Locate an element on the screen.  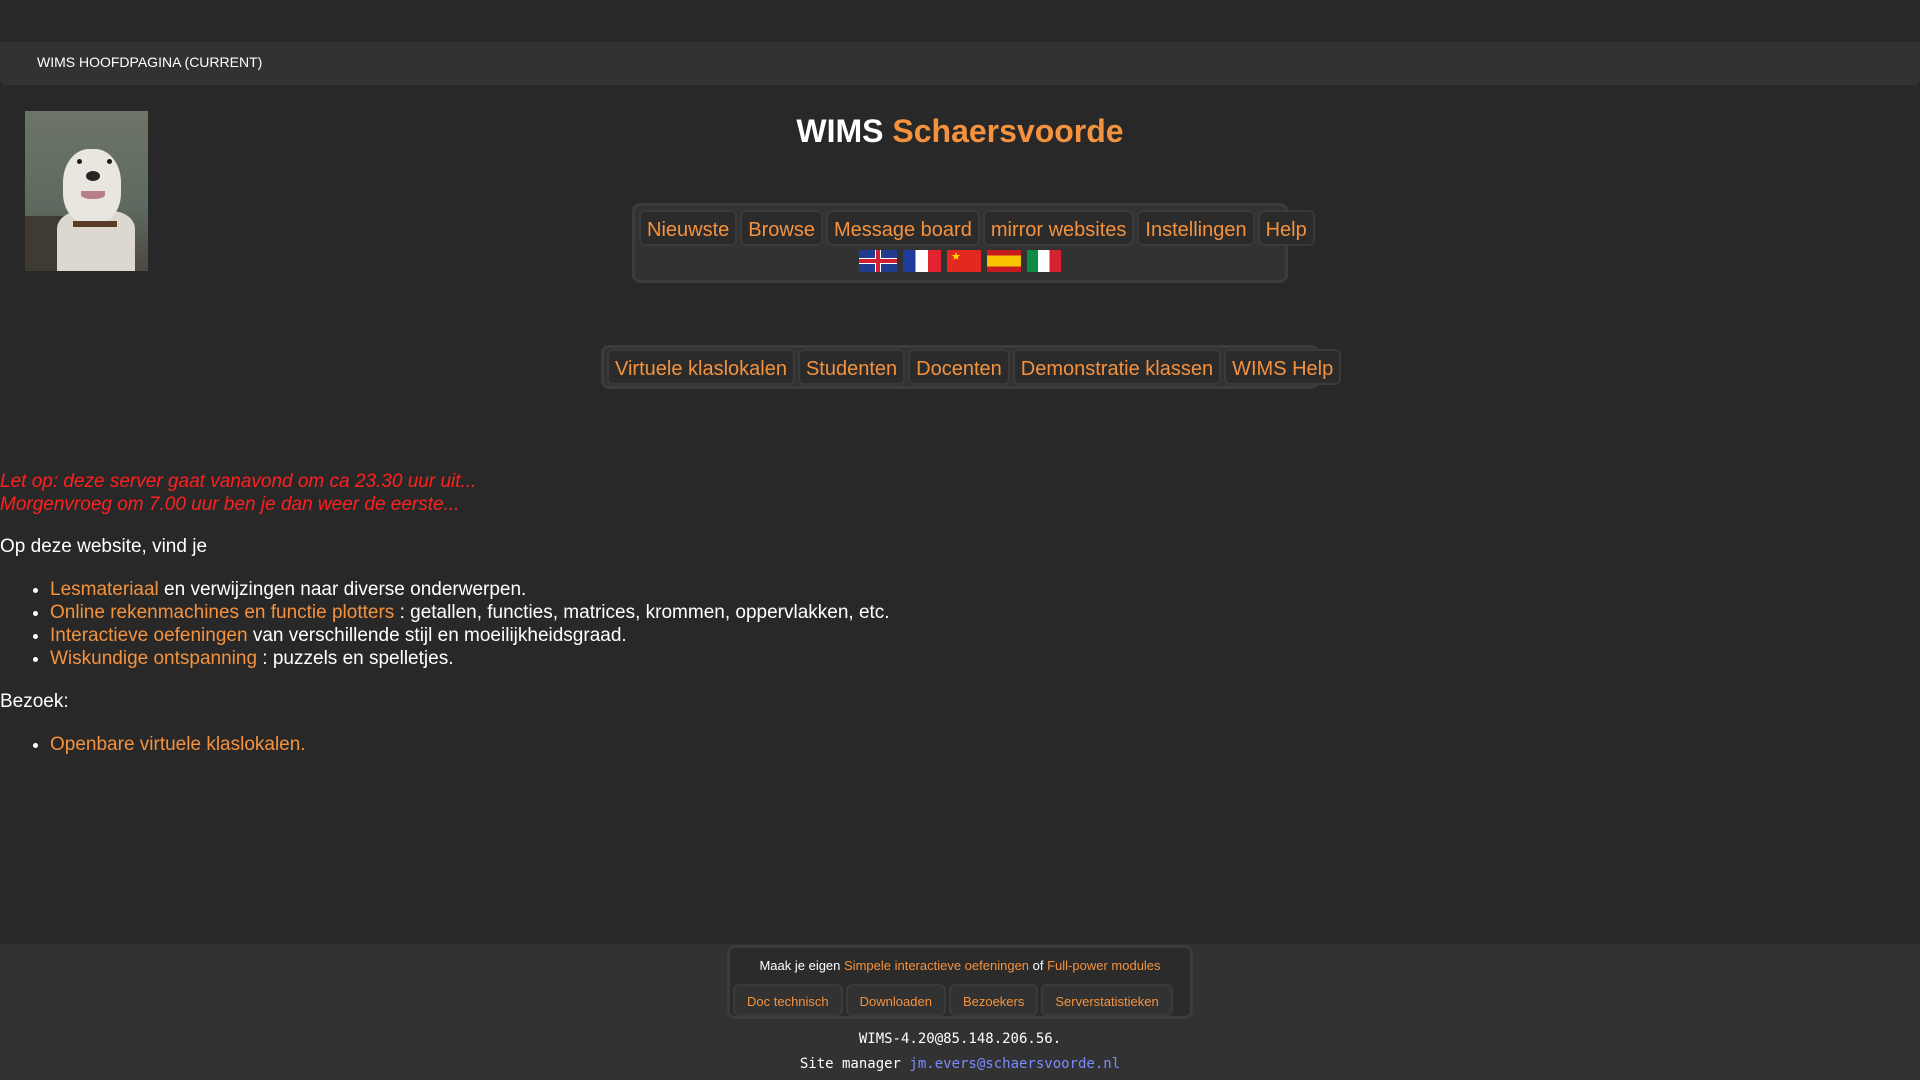
link-online-rekenmachines: Online rekenmachines en functie plotters is located at coordinates (222, 612).